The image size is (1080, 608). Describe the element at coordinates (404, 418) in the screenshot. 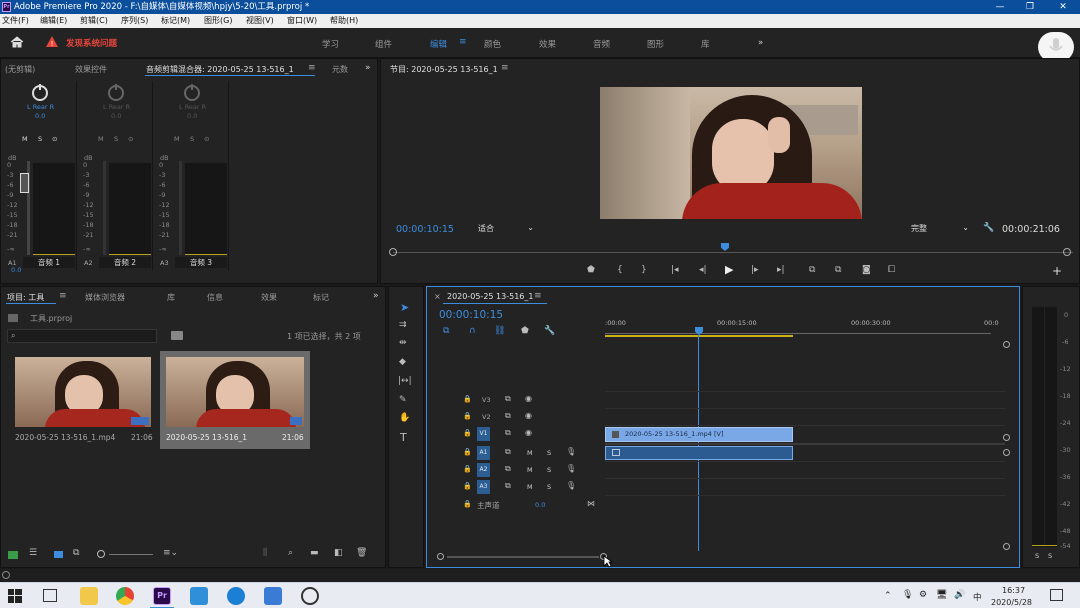

I see `hand-tool-icon: ✋` at that location.